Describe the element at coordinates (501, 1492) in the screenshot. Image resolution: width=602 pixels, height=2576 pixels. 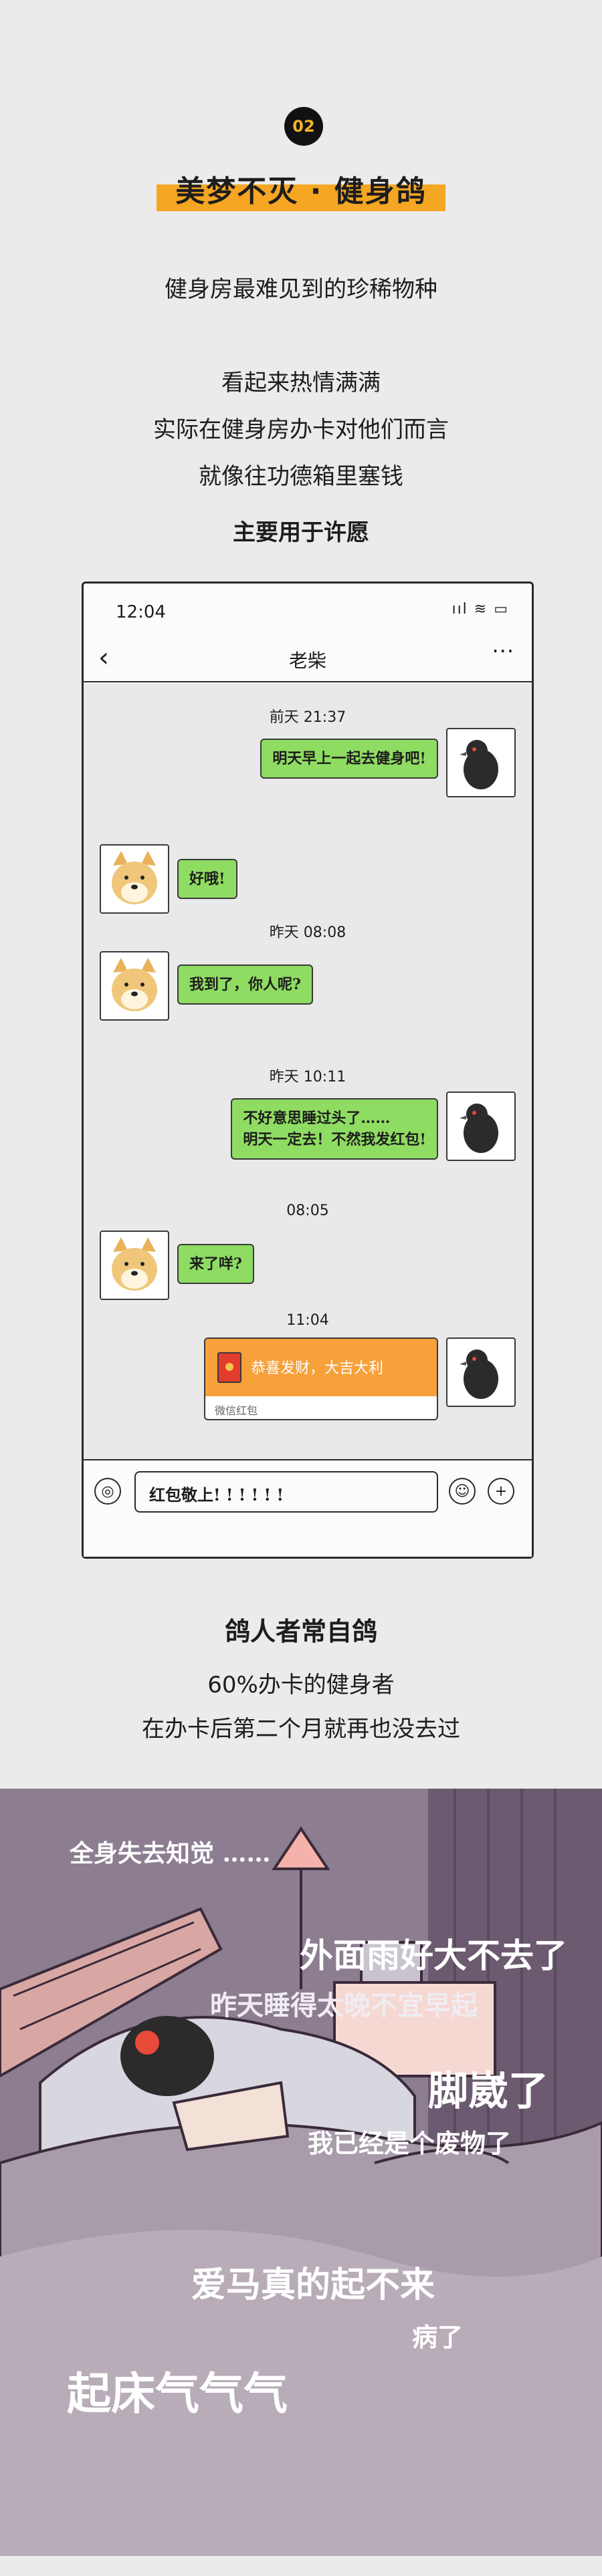
I see `plus-icon: +` at that location.